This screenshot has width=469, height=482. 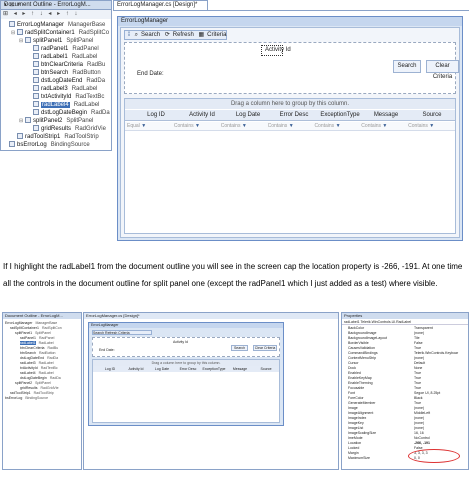 I want to click on tool-strip-small: Search Refresh Criteria, so click(x=122, y=332).